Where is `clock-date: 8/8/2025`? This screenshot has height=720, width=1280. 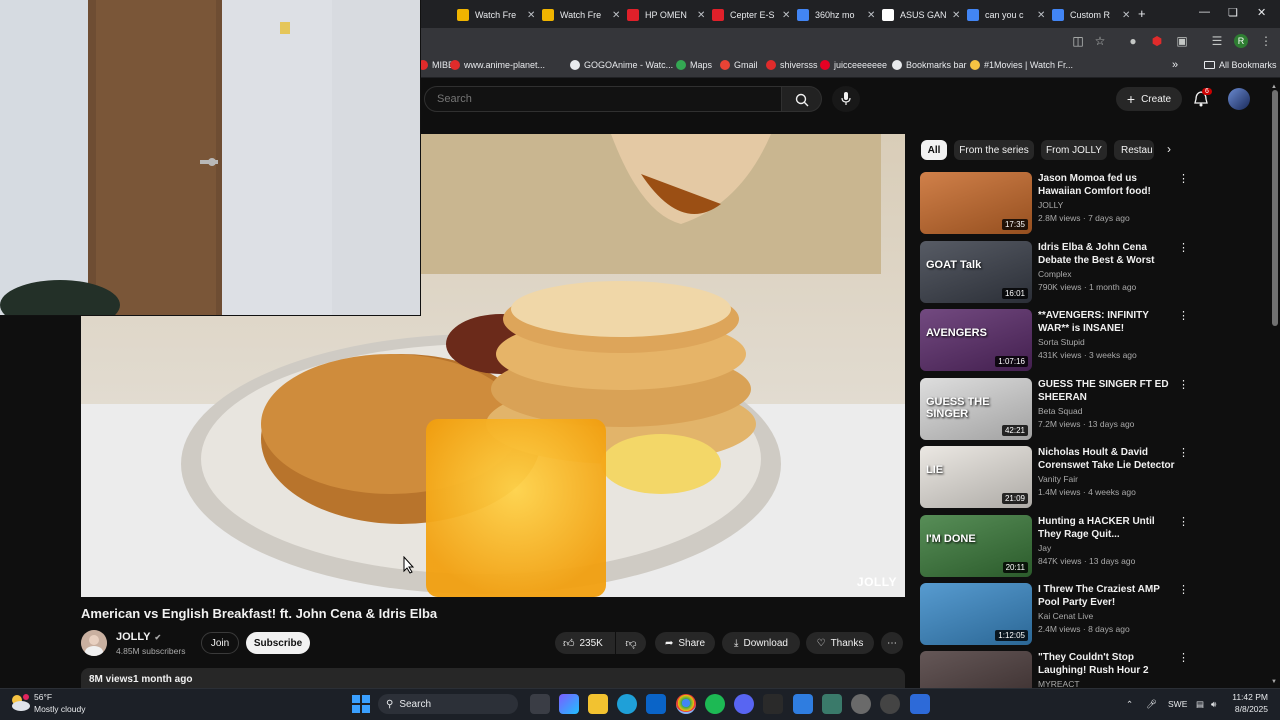 clock-date: 8/8/2025 is located at coordinates (1250, 709).